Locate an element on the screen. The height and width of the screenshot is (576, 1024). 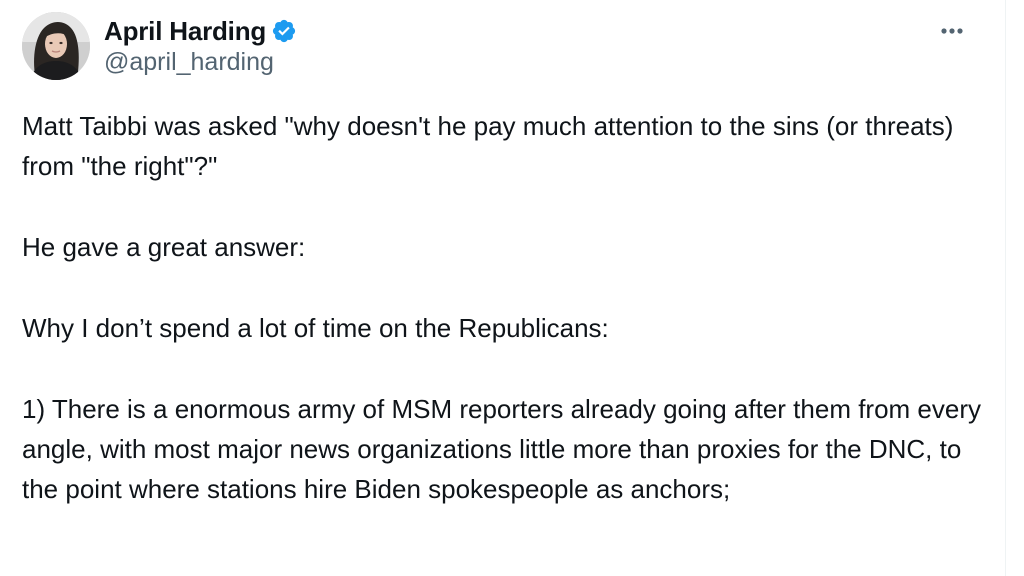
author-handle: @april_harding is located at coordinates (200, 62).